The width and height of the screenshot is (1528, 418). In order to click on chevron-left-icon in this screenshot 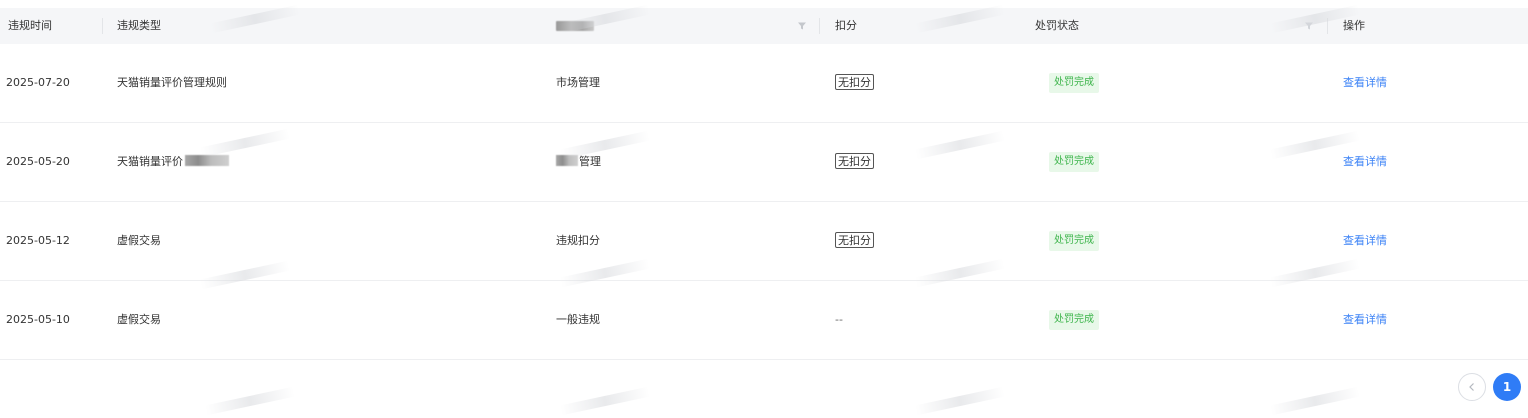, I will do `click(1471, 387)`.